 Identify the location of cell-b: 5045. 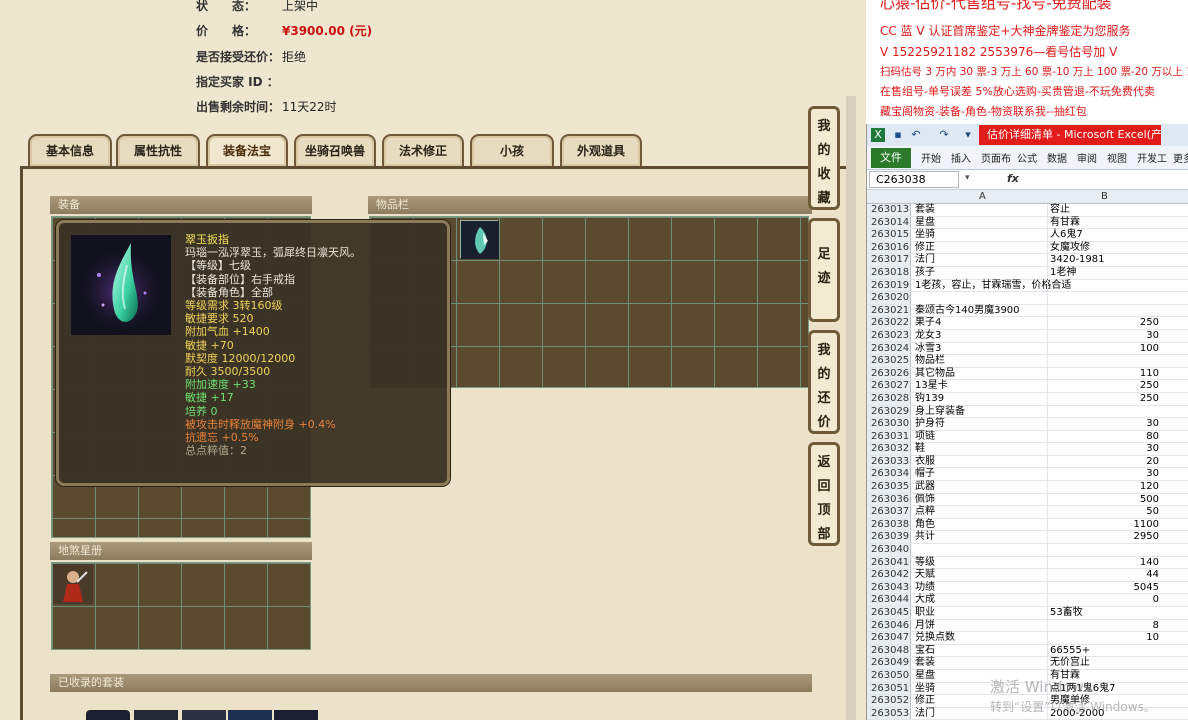
(1104, 587).